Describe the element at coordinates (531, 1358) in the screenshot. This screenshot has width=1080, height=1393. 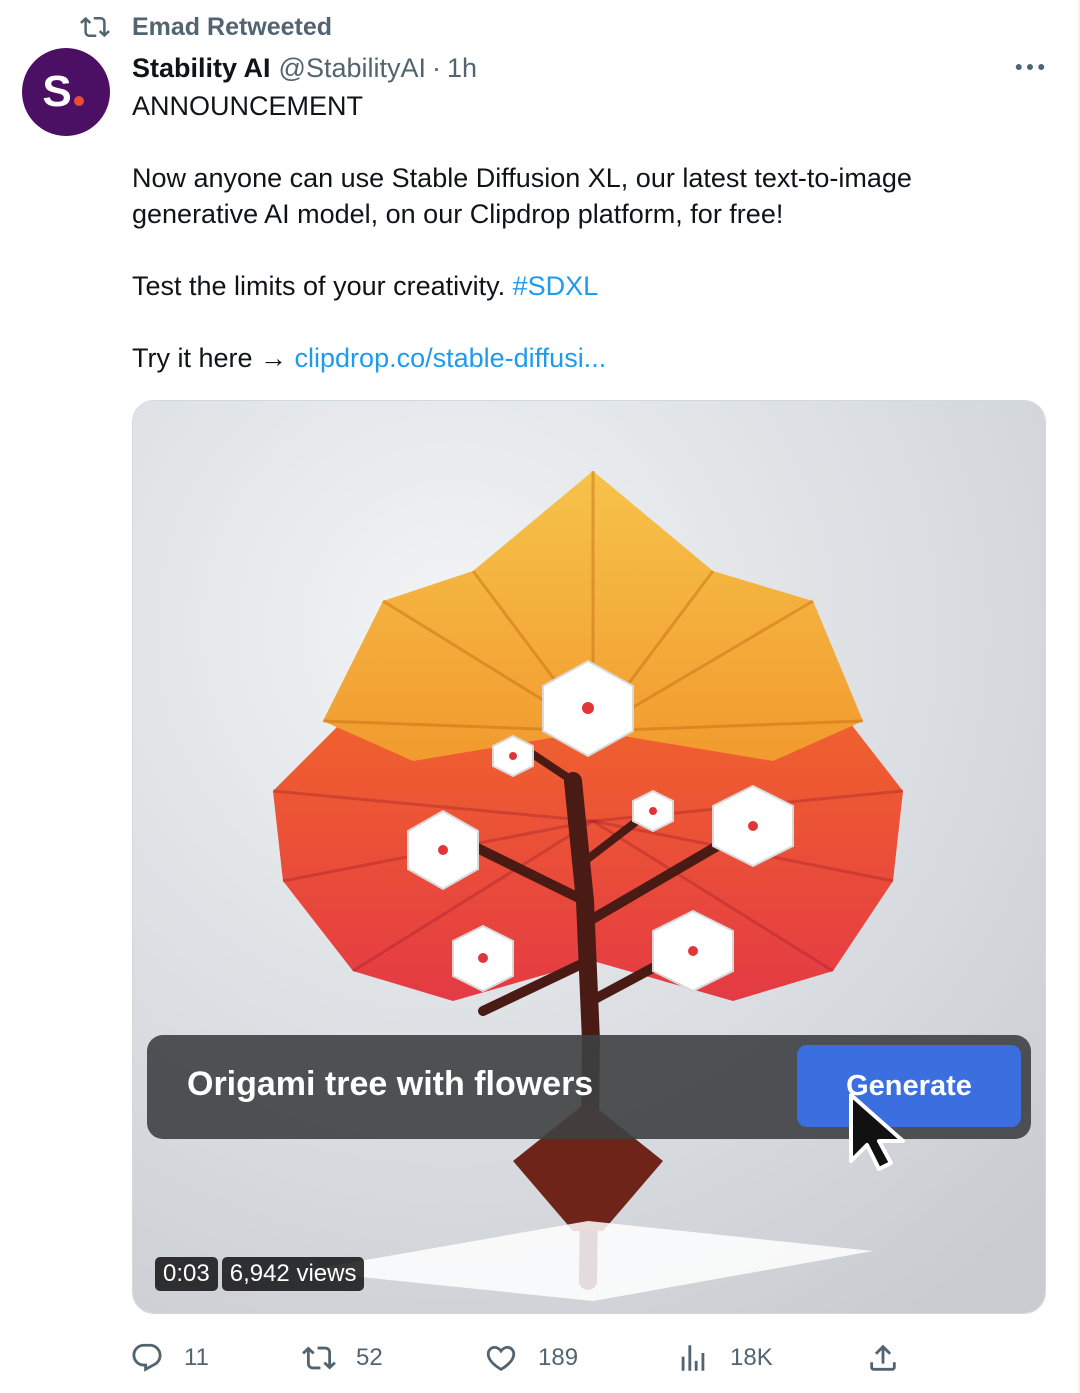
I see `like-button: 189` at that location.